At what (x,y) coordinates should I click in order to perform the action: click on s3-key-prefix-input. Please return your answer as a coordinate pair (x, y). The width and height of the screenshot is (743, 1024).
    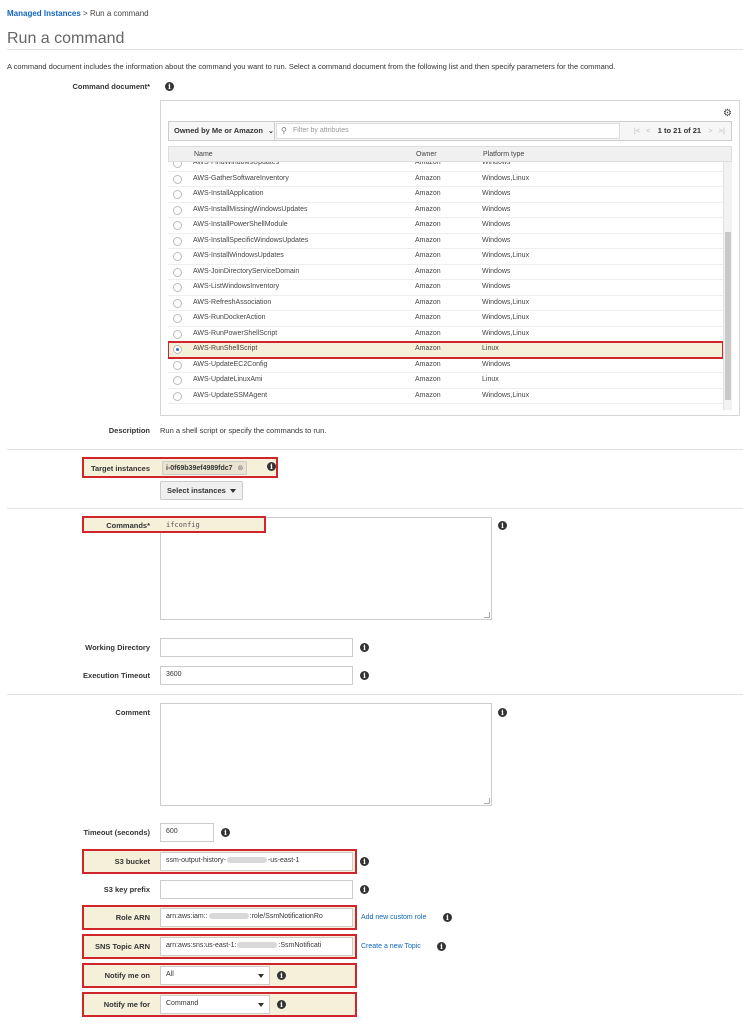
    Looking at the image, I should click on (256, 889).